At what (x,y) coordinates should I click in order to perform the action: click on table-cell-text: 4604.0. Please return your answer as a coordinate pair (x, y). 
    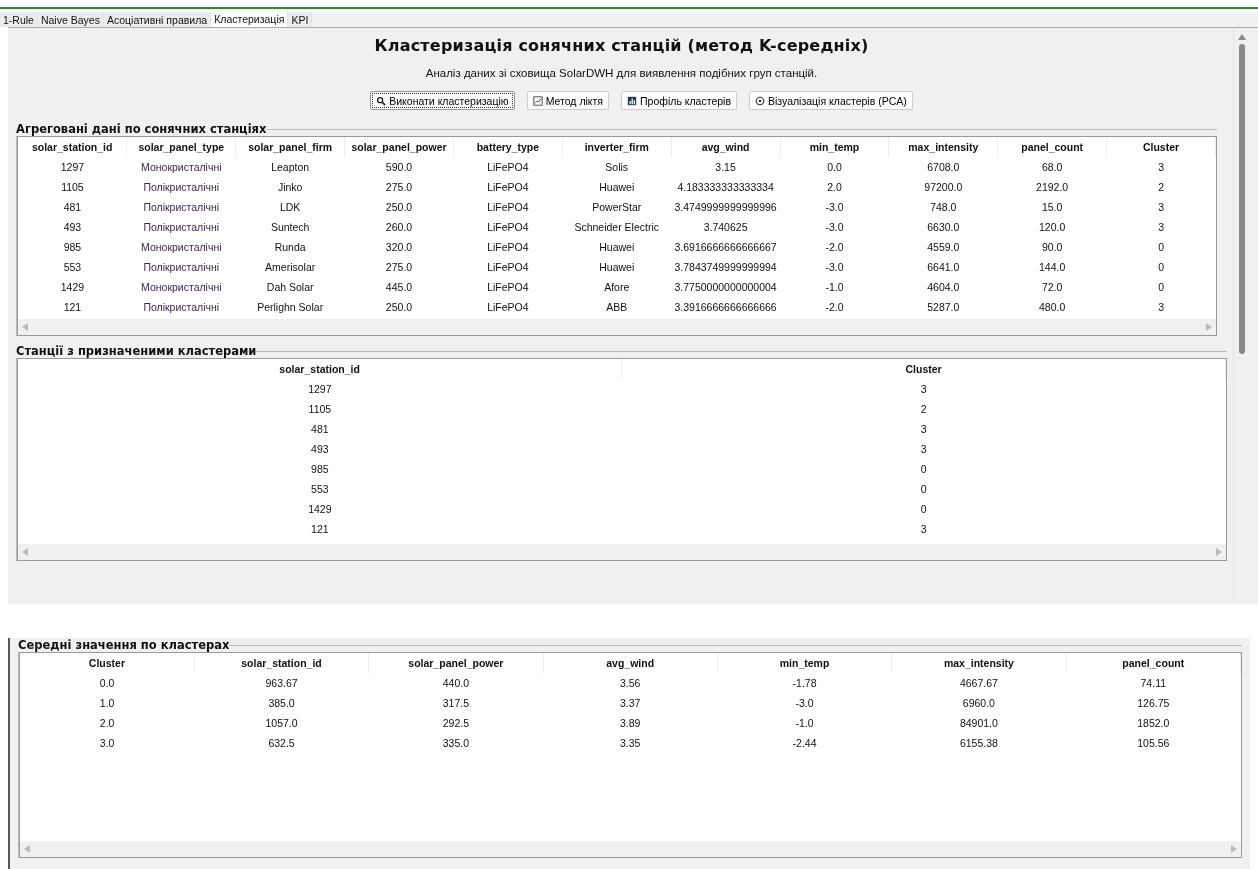
    Looking at the image, I should click on (943, 287).